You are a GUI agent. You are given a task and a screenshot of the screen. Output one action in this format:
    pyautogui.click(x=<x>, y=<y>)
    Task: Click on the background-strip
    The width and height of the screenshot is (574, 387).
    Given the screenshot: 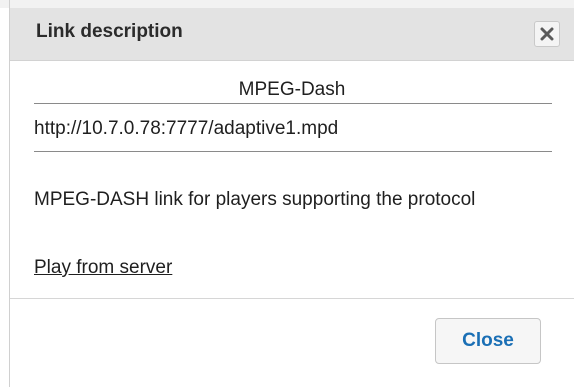 What is the action you would take?
    pyautogui.click(x=287, y=4)
    